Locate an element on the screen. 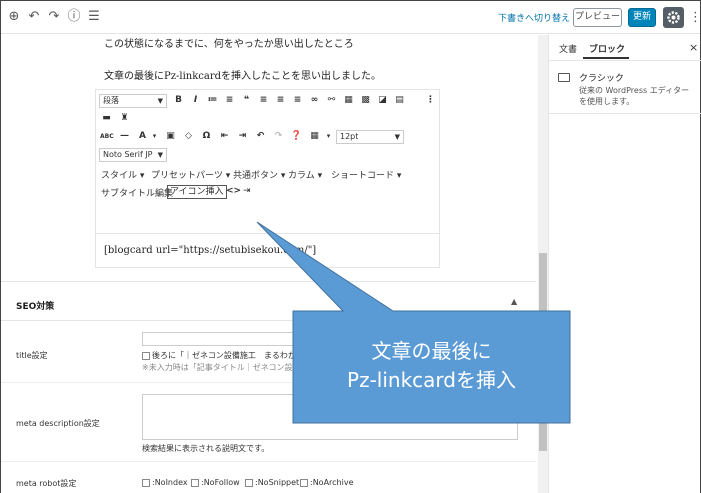  special-character-icon: Ω is located at coordinates (206, 136).